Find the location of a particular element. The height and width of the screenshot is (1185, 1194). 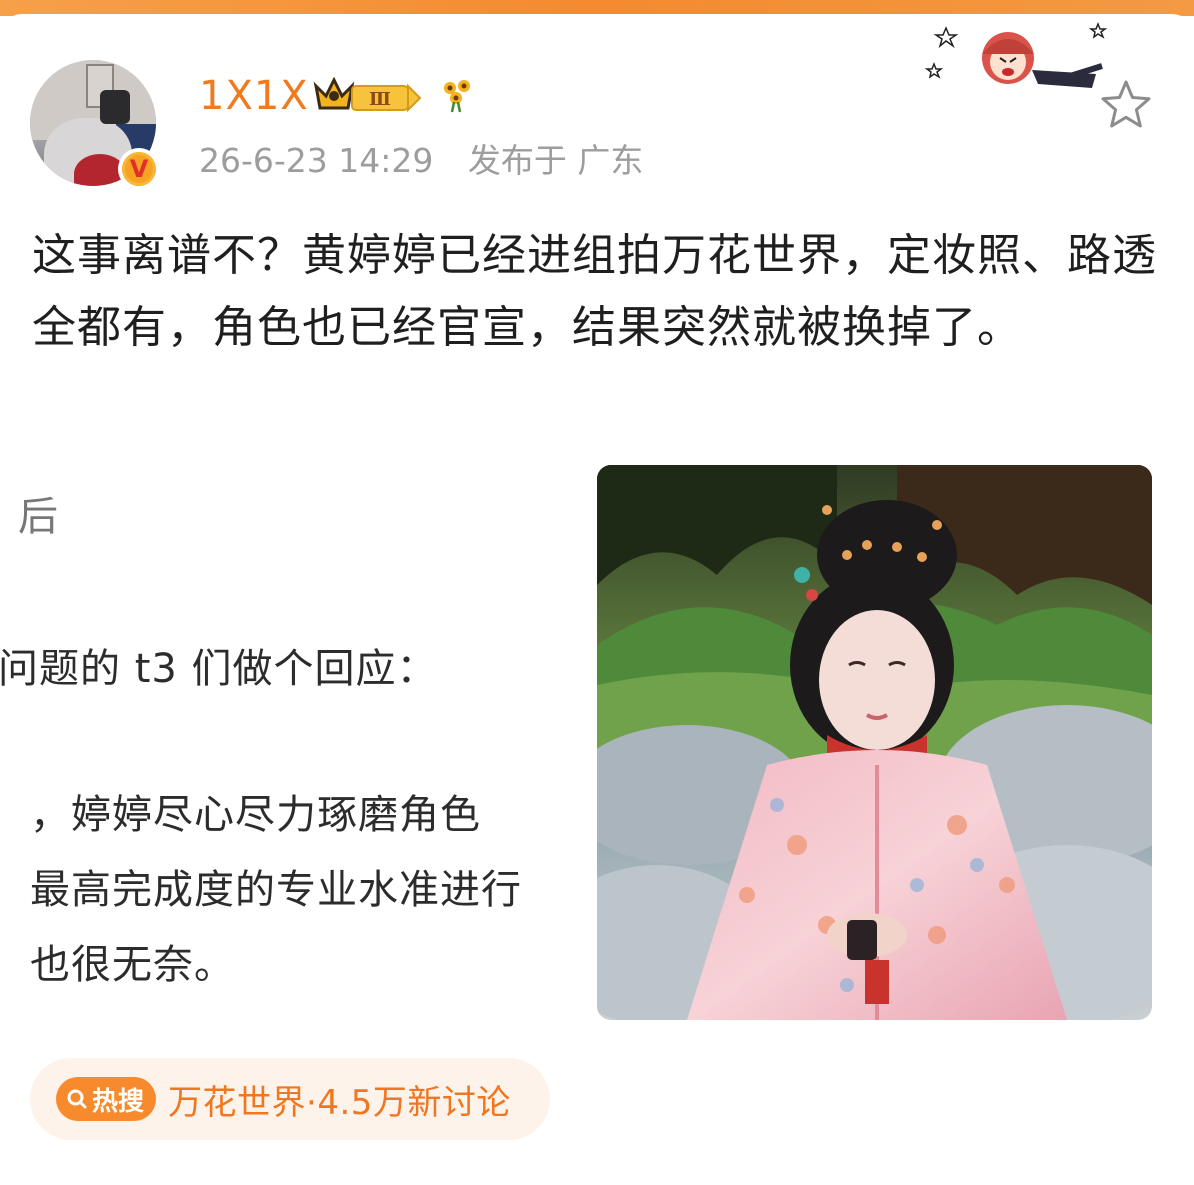

screenshot-line: 也很无奈。 is located at coordinates (132, 965).